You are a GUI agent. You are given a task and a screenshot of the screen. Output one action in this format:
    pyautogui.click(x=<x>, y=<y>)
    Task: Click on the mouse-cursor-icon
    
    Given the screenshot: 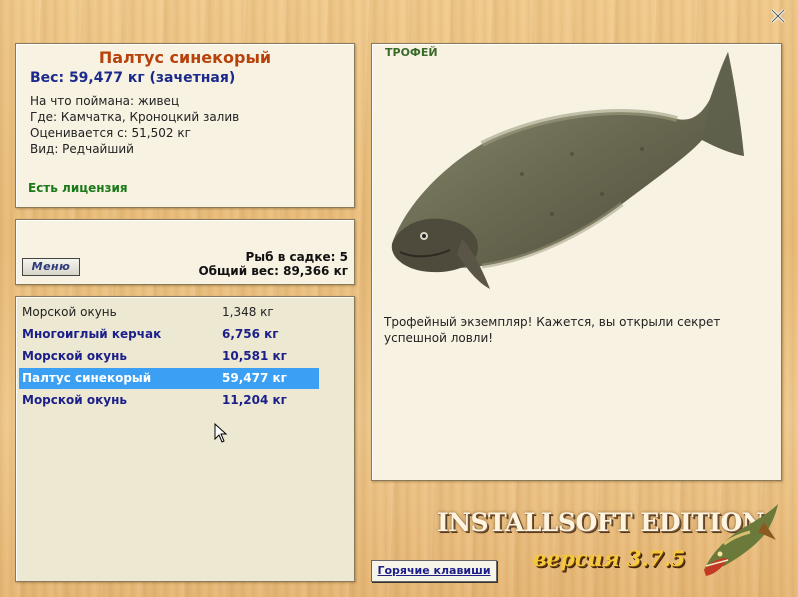 What is the action you would take?
    pyautogui.click(x=221, y=434)
    